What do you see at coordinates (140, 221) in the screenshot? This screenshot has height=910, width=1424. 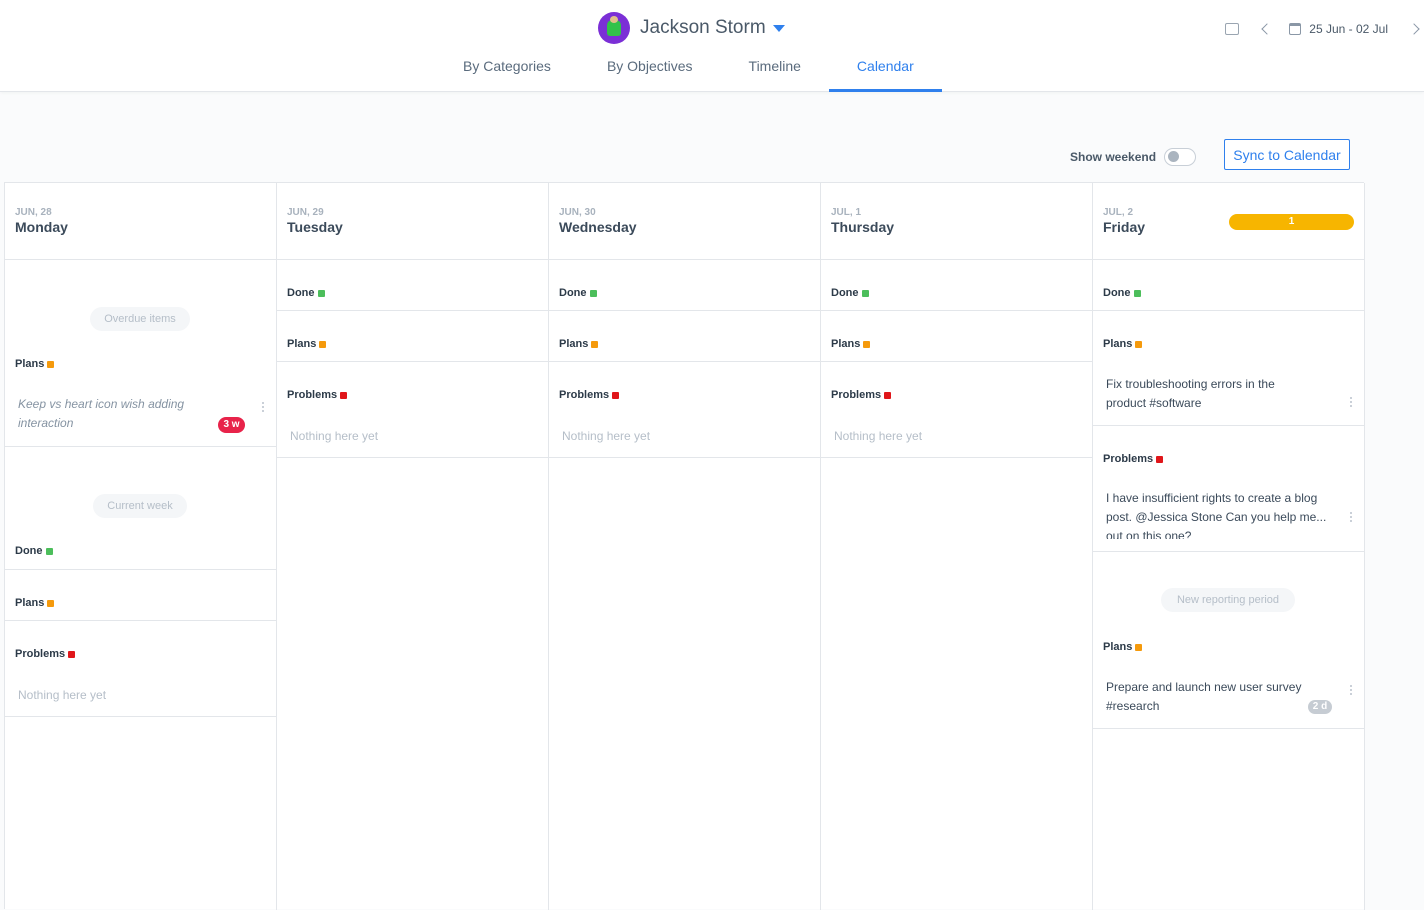 I see `day-header: JUN, 28 Monday` at bounding box center [140, 221].